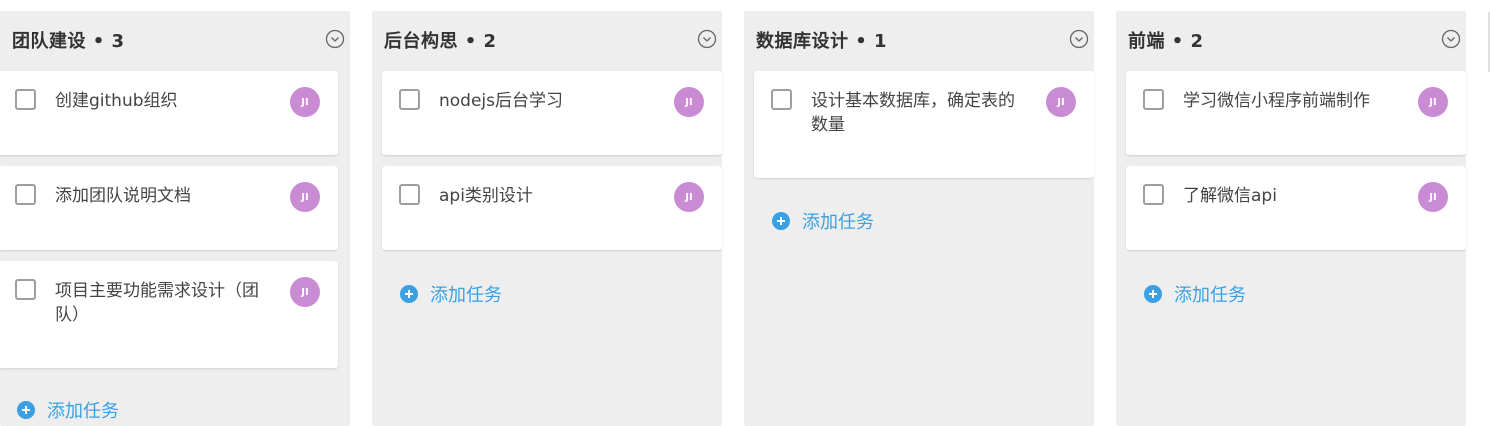 The width and height of the screenshot is (1490, 426). I want to click on task-title: nodejs后台学习, so click(501, 101).